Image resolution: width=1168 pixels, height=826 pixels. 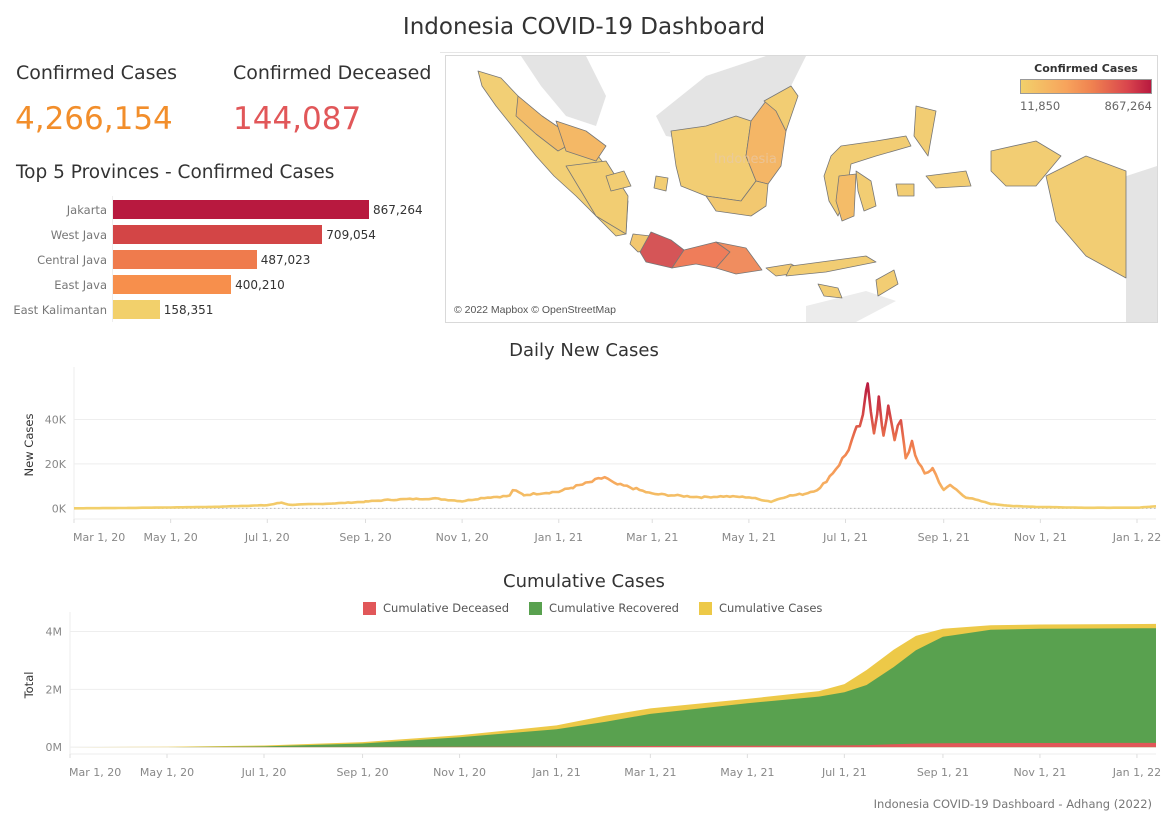 What do you see at coordinates (97, 73) in the screenshot?
I see `kpi-confirmed-label: Confirmed Cases` at bounding box center [97, 73].